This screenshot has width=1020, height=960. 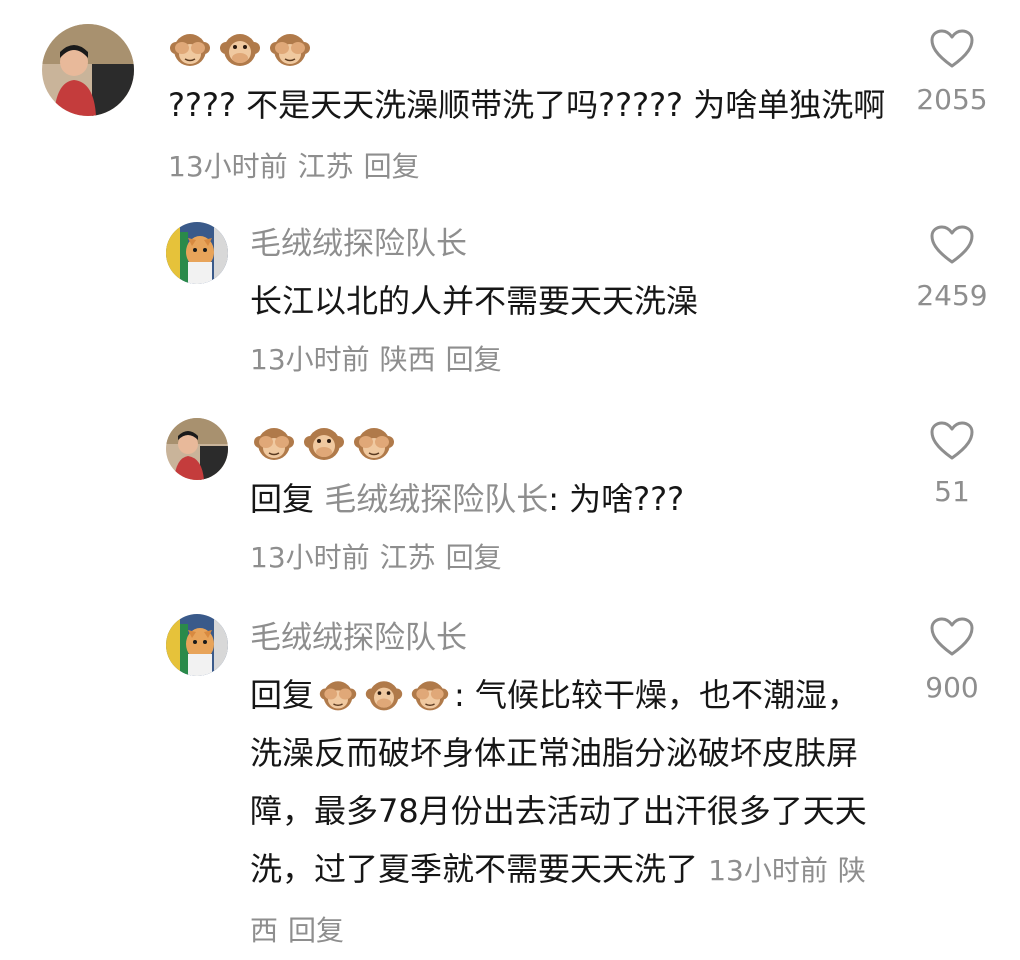 What do you see at coordinates (952, 295) in the screenshot?
I see `like-count: 2459` at bounding box center [952, 295].